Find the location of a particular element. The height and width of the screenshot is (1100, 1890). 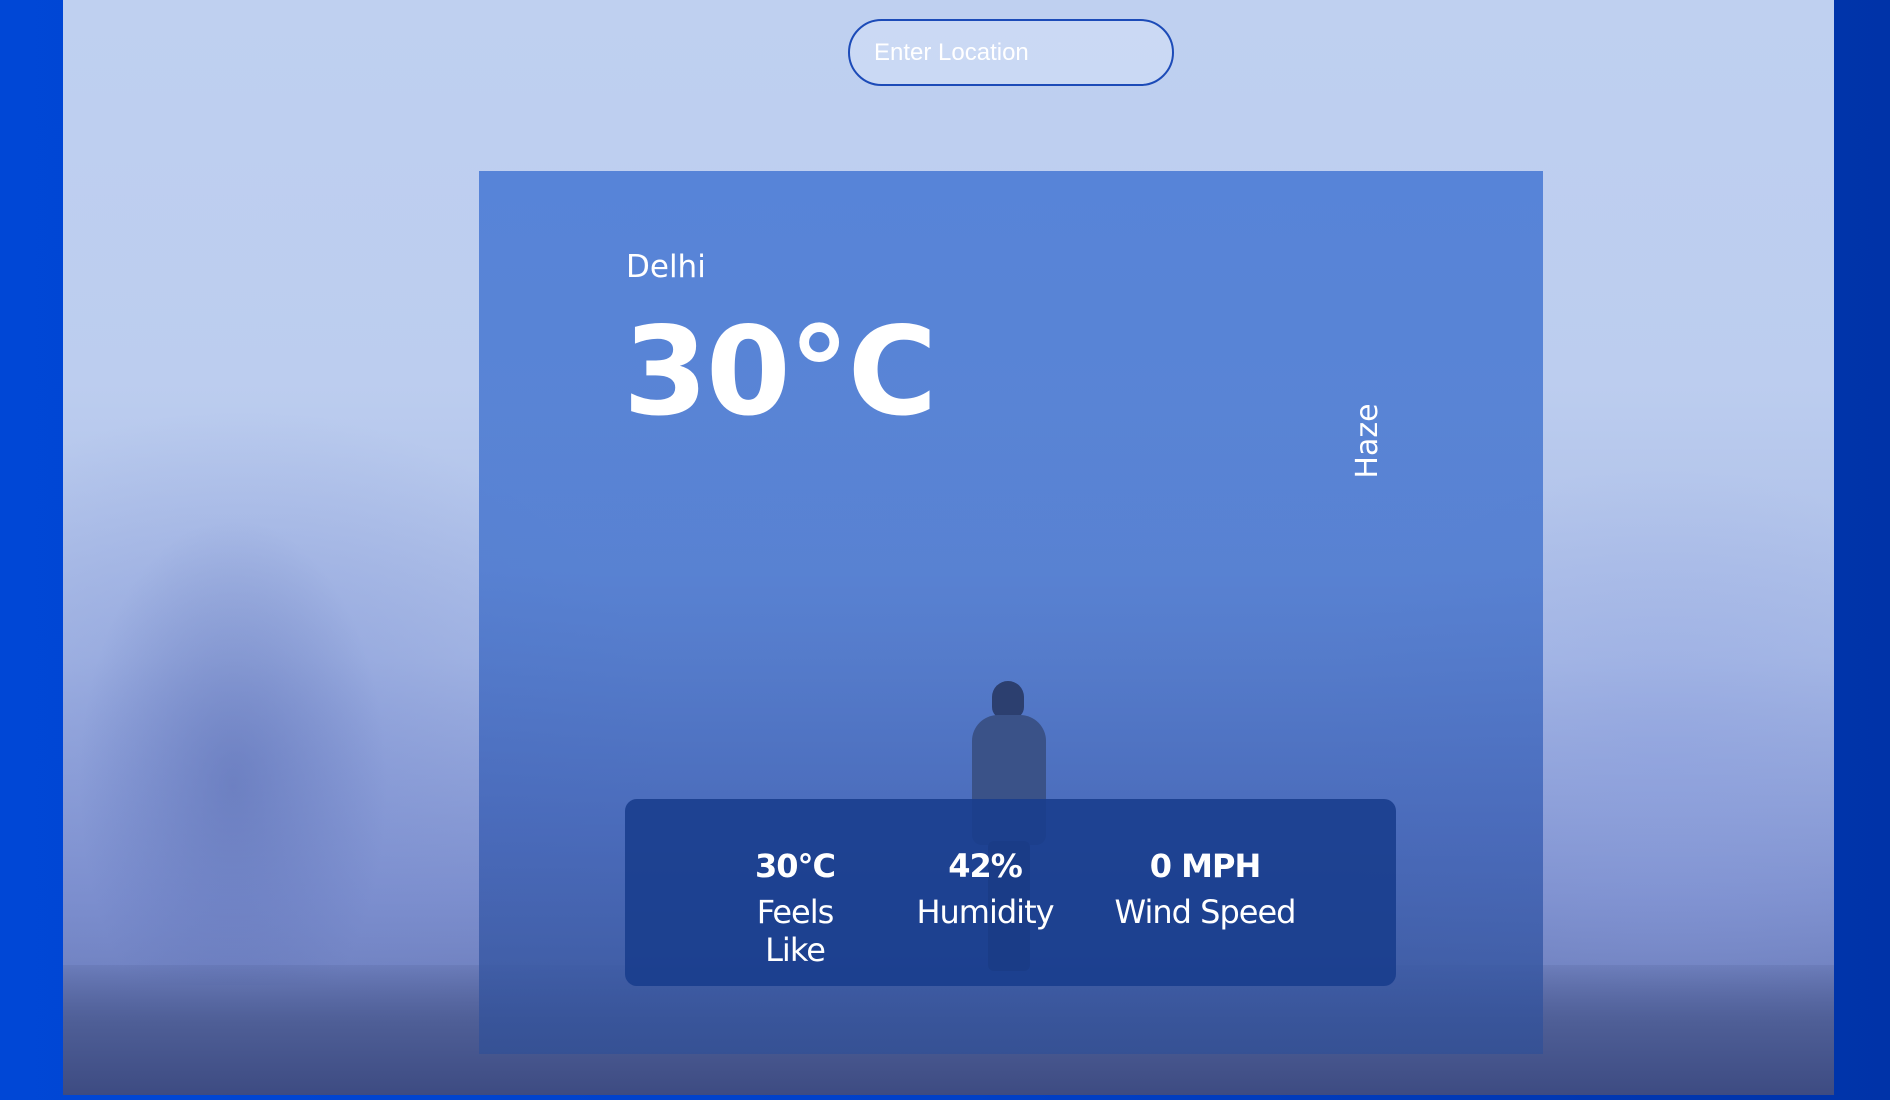

stat-label: Wind Speed is located at coordinates (1205, 912).